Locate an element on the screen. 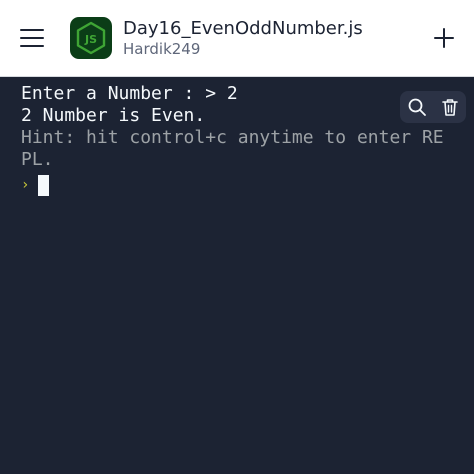 The height and width of the screenshot is (474, 474). svg-text: JS is located at coordinates (90, 39).